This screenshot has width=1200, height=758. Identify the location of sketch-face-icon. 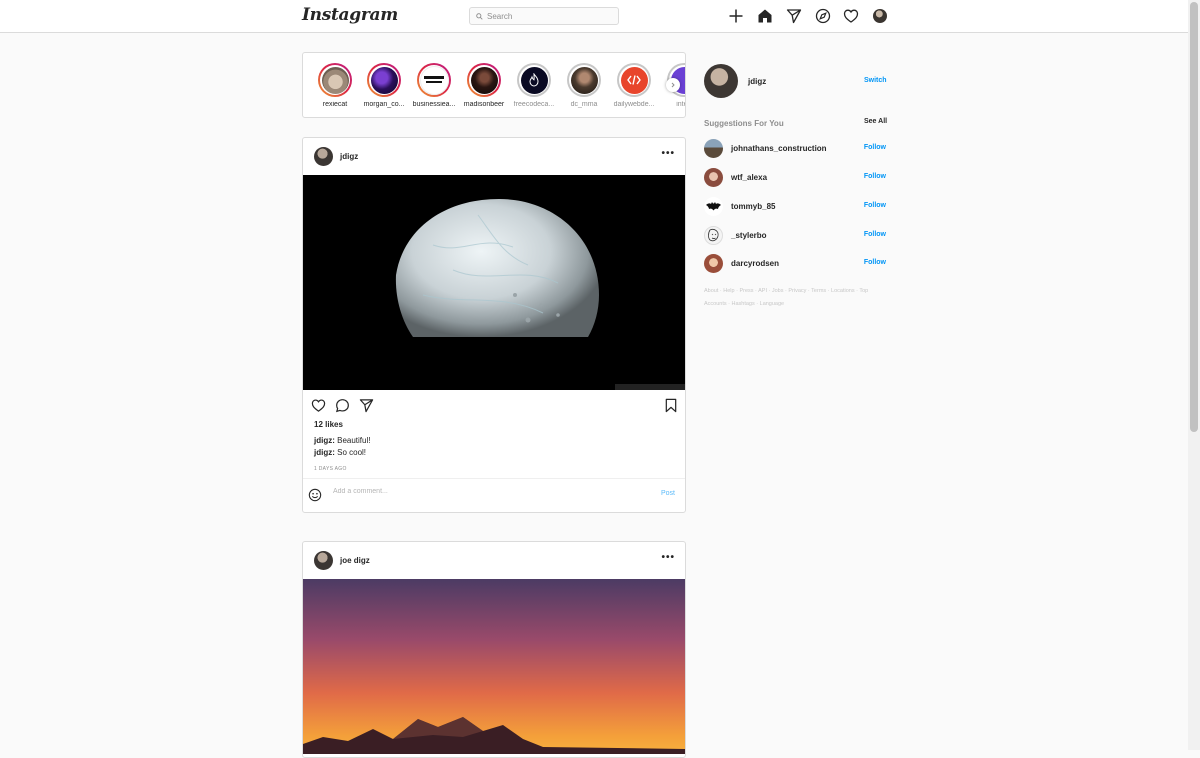
(713, 235).